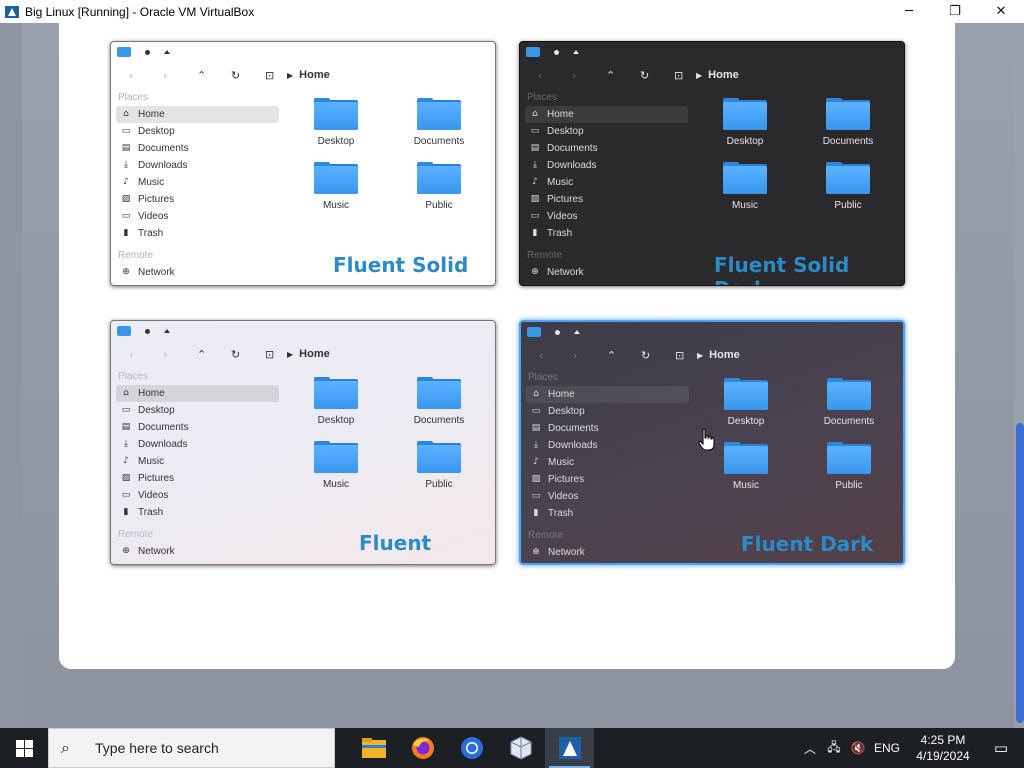  What do you see at coordinates (157, 748) in the screenshot?
I see `search-placeholder: Type here to search` at bounding box center [157, 748].